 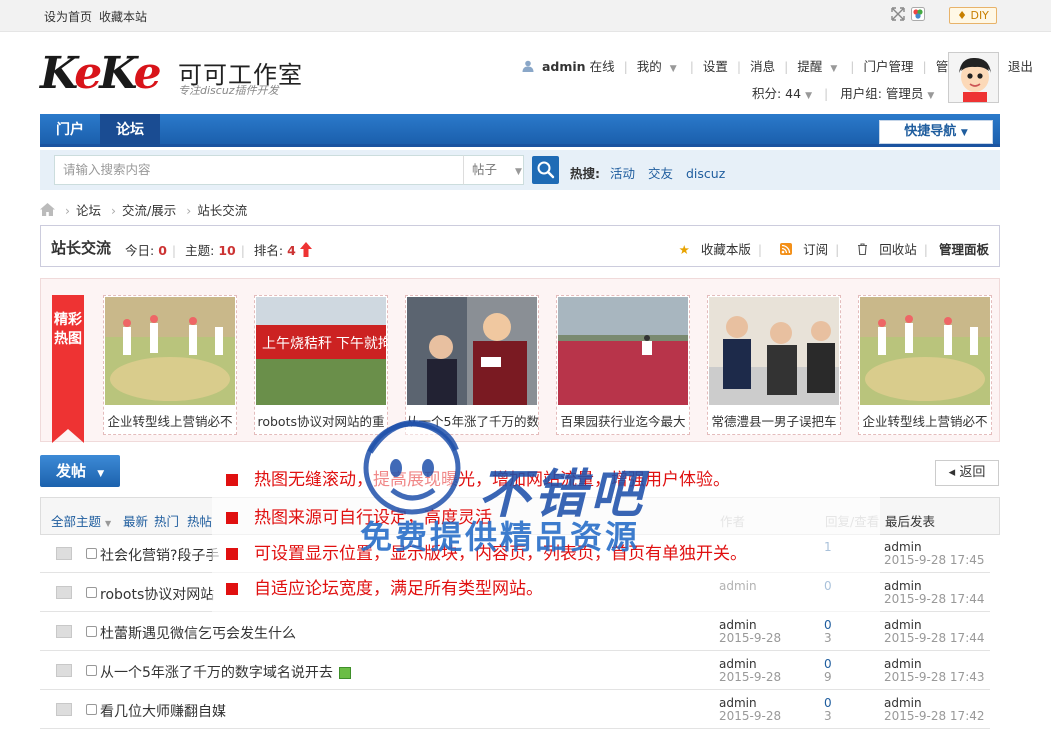 What do you see at coordinates (934, 631) in the screenshot?
I see `last-post: admin 2015-9-28 17:44` at bounding box center [934, 631].